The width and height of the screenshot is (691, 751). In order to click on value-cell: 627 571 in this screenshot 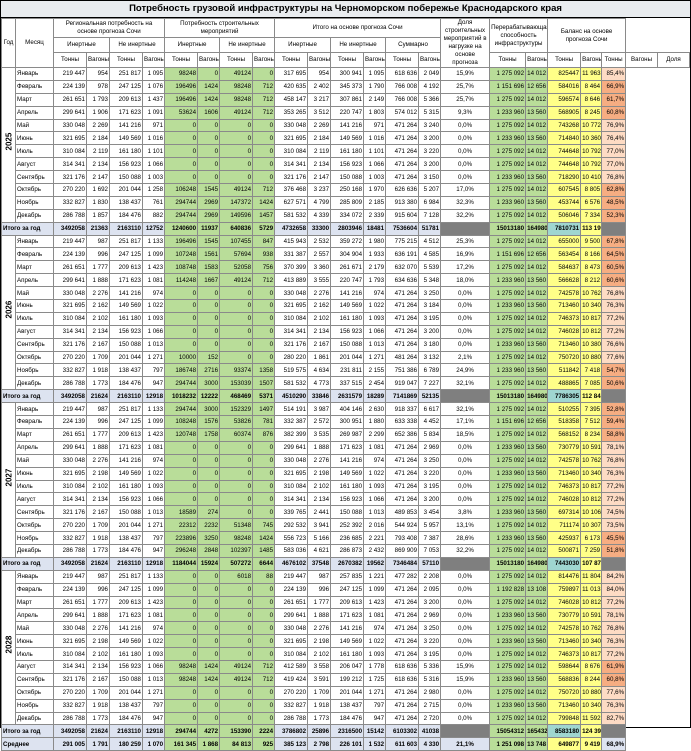, I will do `click(291, 202)`.